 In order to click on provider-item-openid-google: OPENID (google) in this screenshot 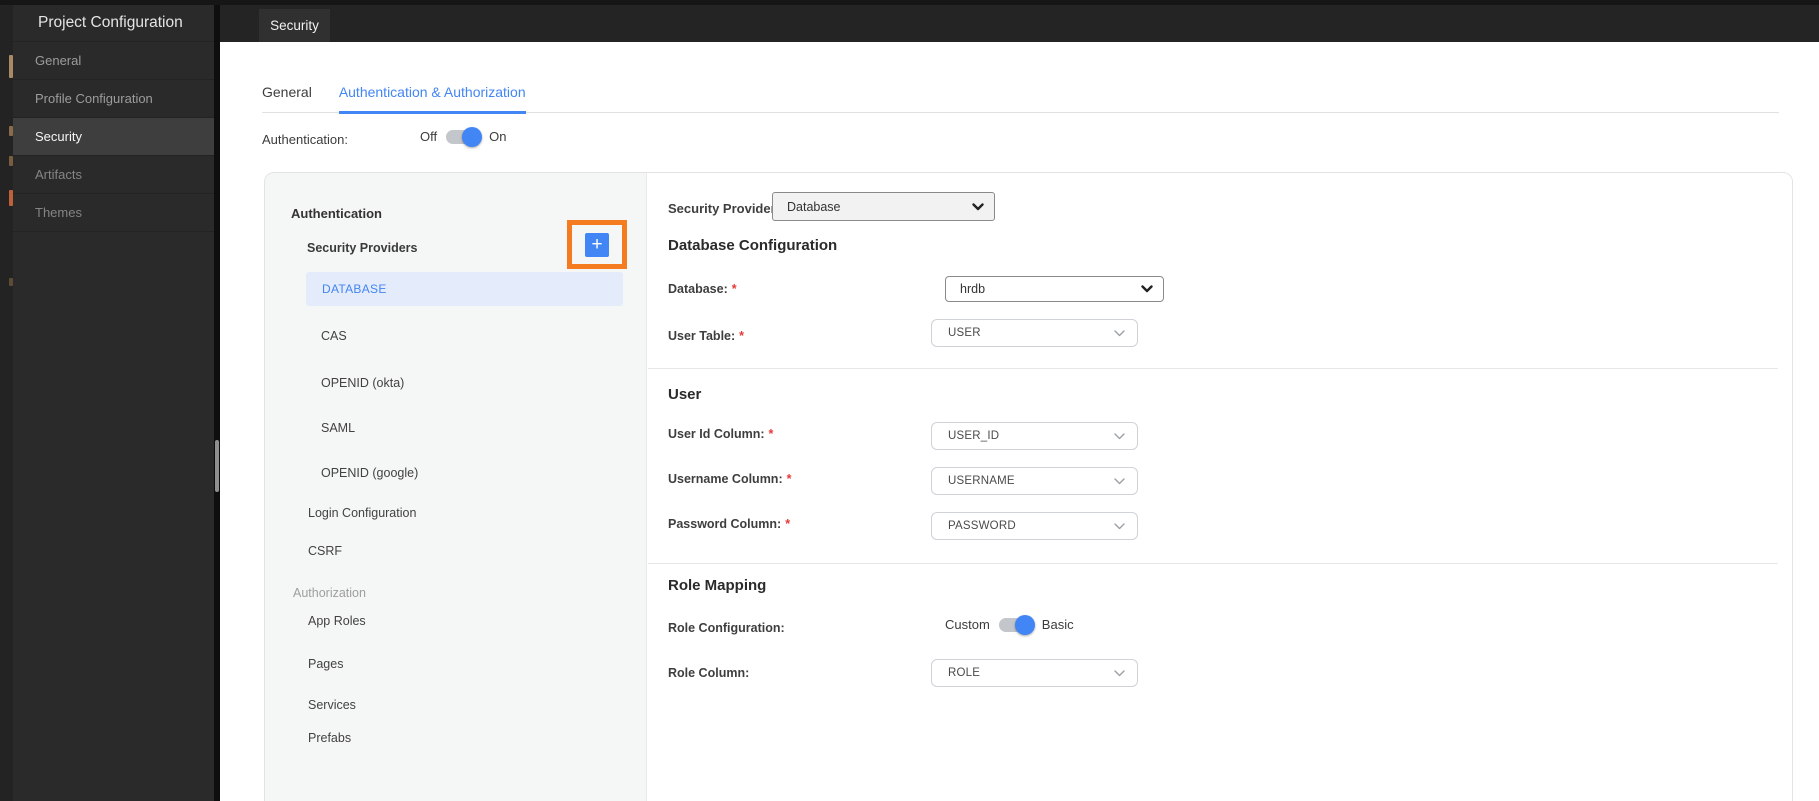, I will do `click(369, 473)`.